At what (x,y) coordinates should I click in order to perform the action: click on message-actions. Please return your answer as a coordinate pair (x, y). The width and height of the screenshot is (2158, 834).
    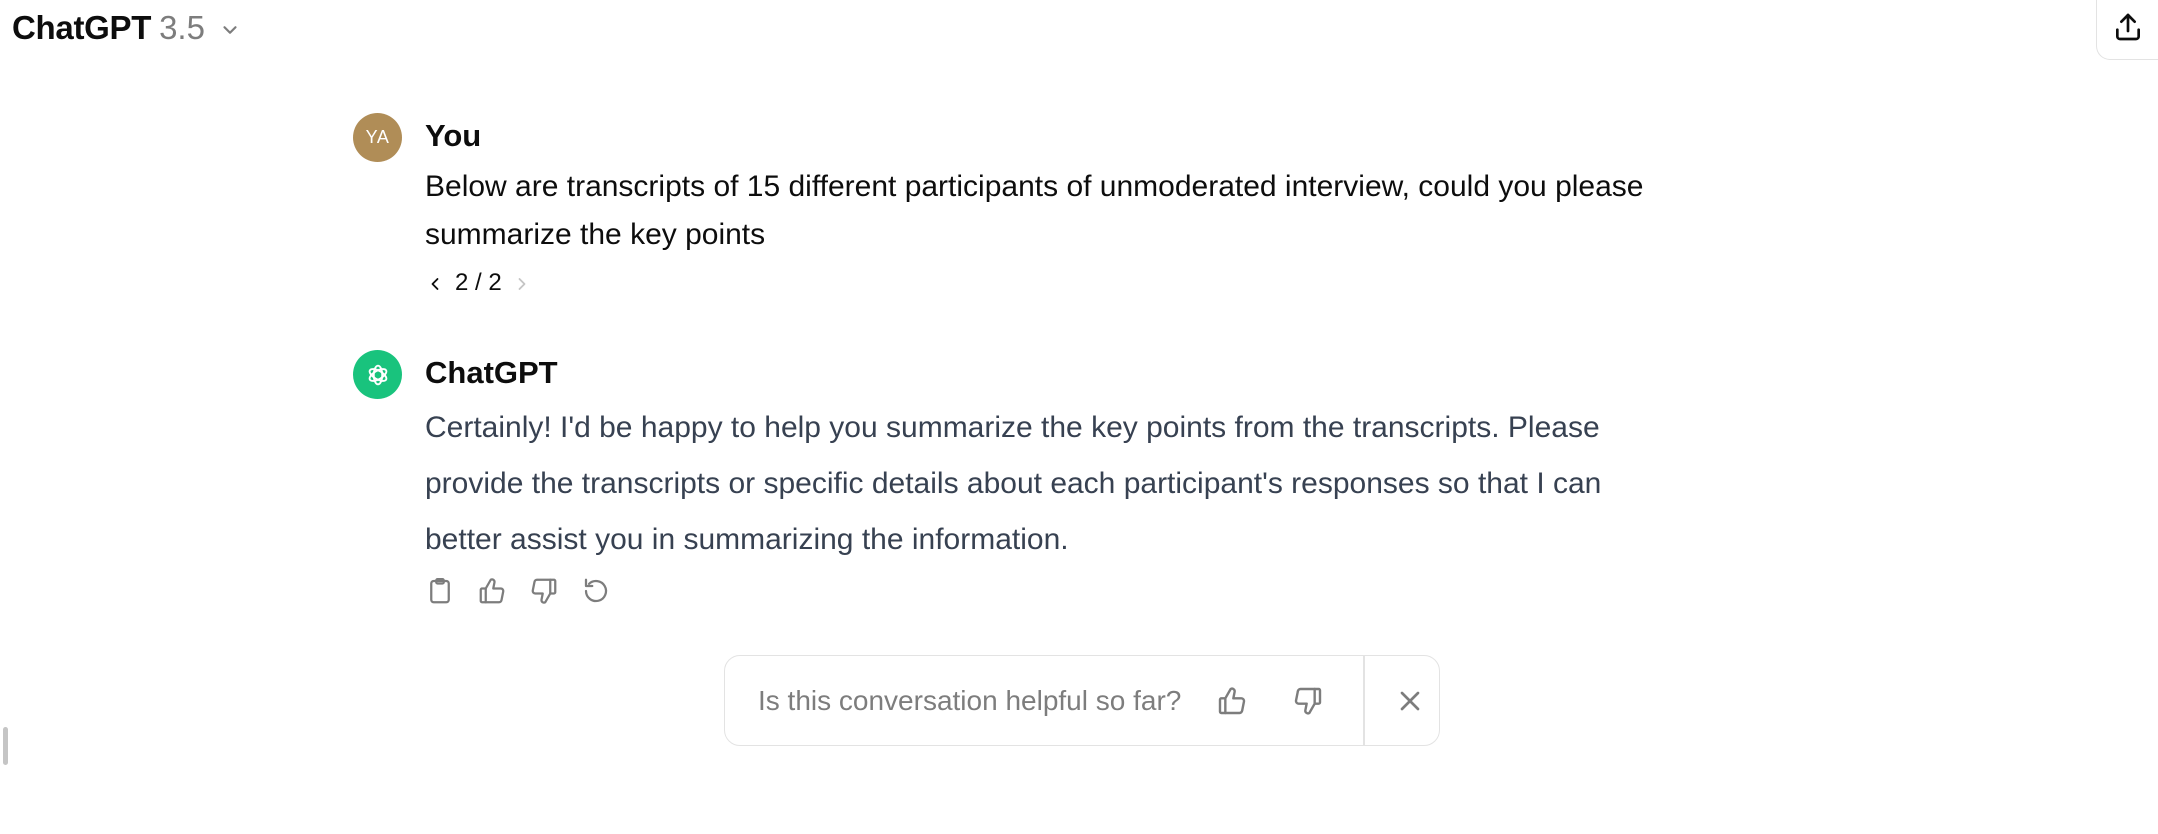
    Looking at the image, I should click on (518, 591).